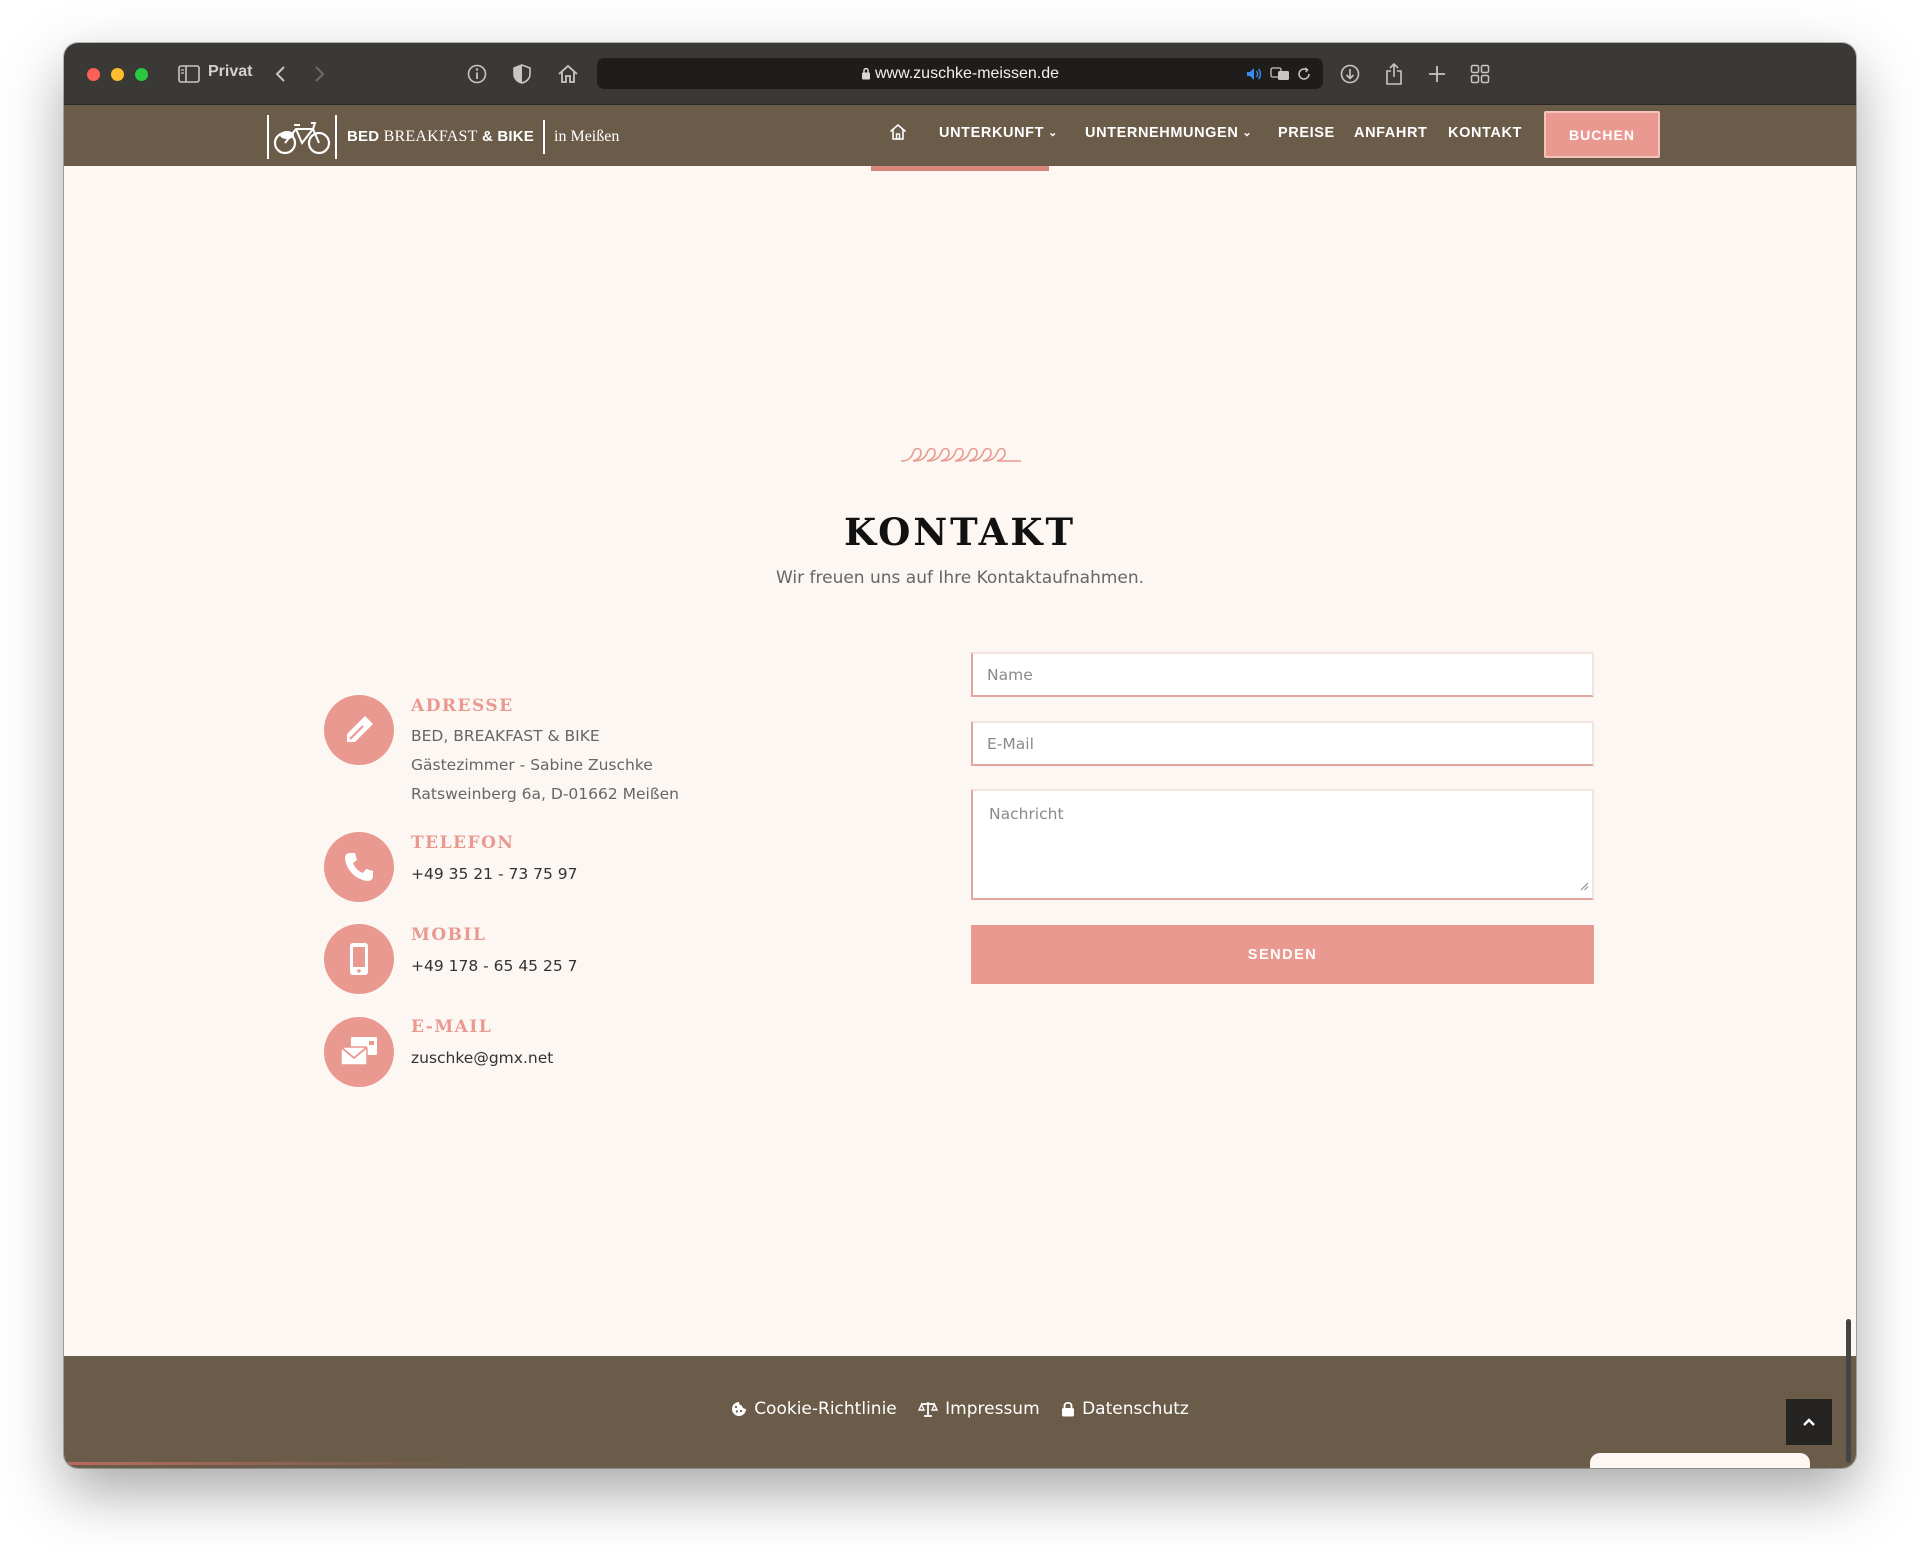 The width and height of the screenshot is (1920, 1554). Describe the element at coordinates (1485, 133) in the screenshot. I see `nav-item-kontakt: KONTAKT` at that location.